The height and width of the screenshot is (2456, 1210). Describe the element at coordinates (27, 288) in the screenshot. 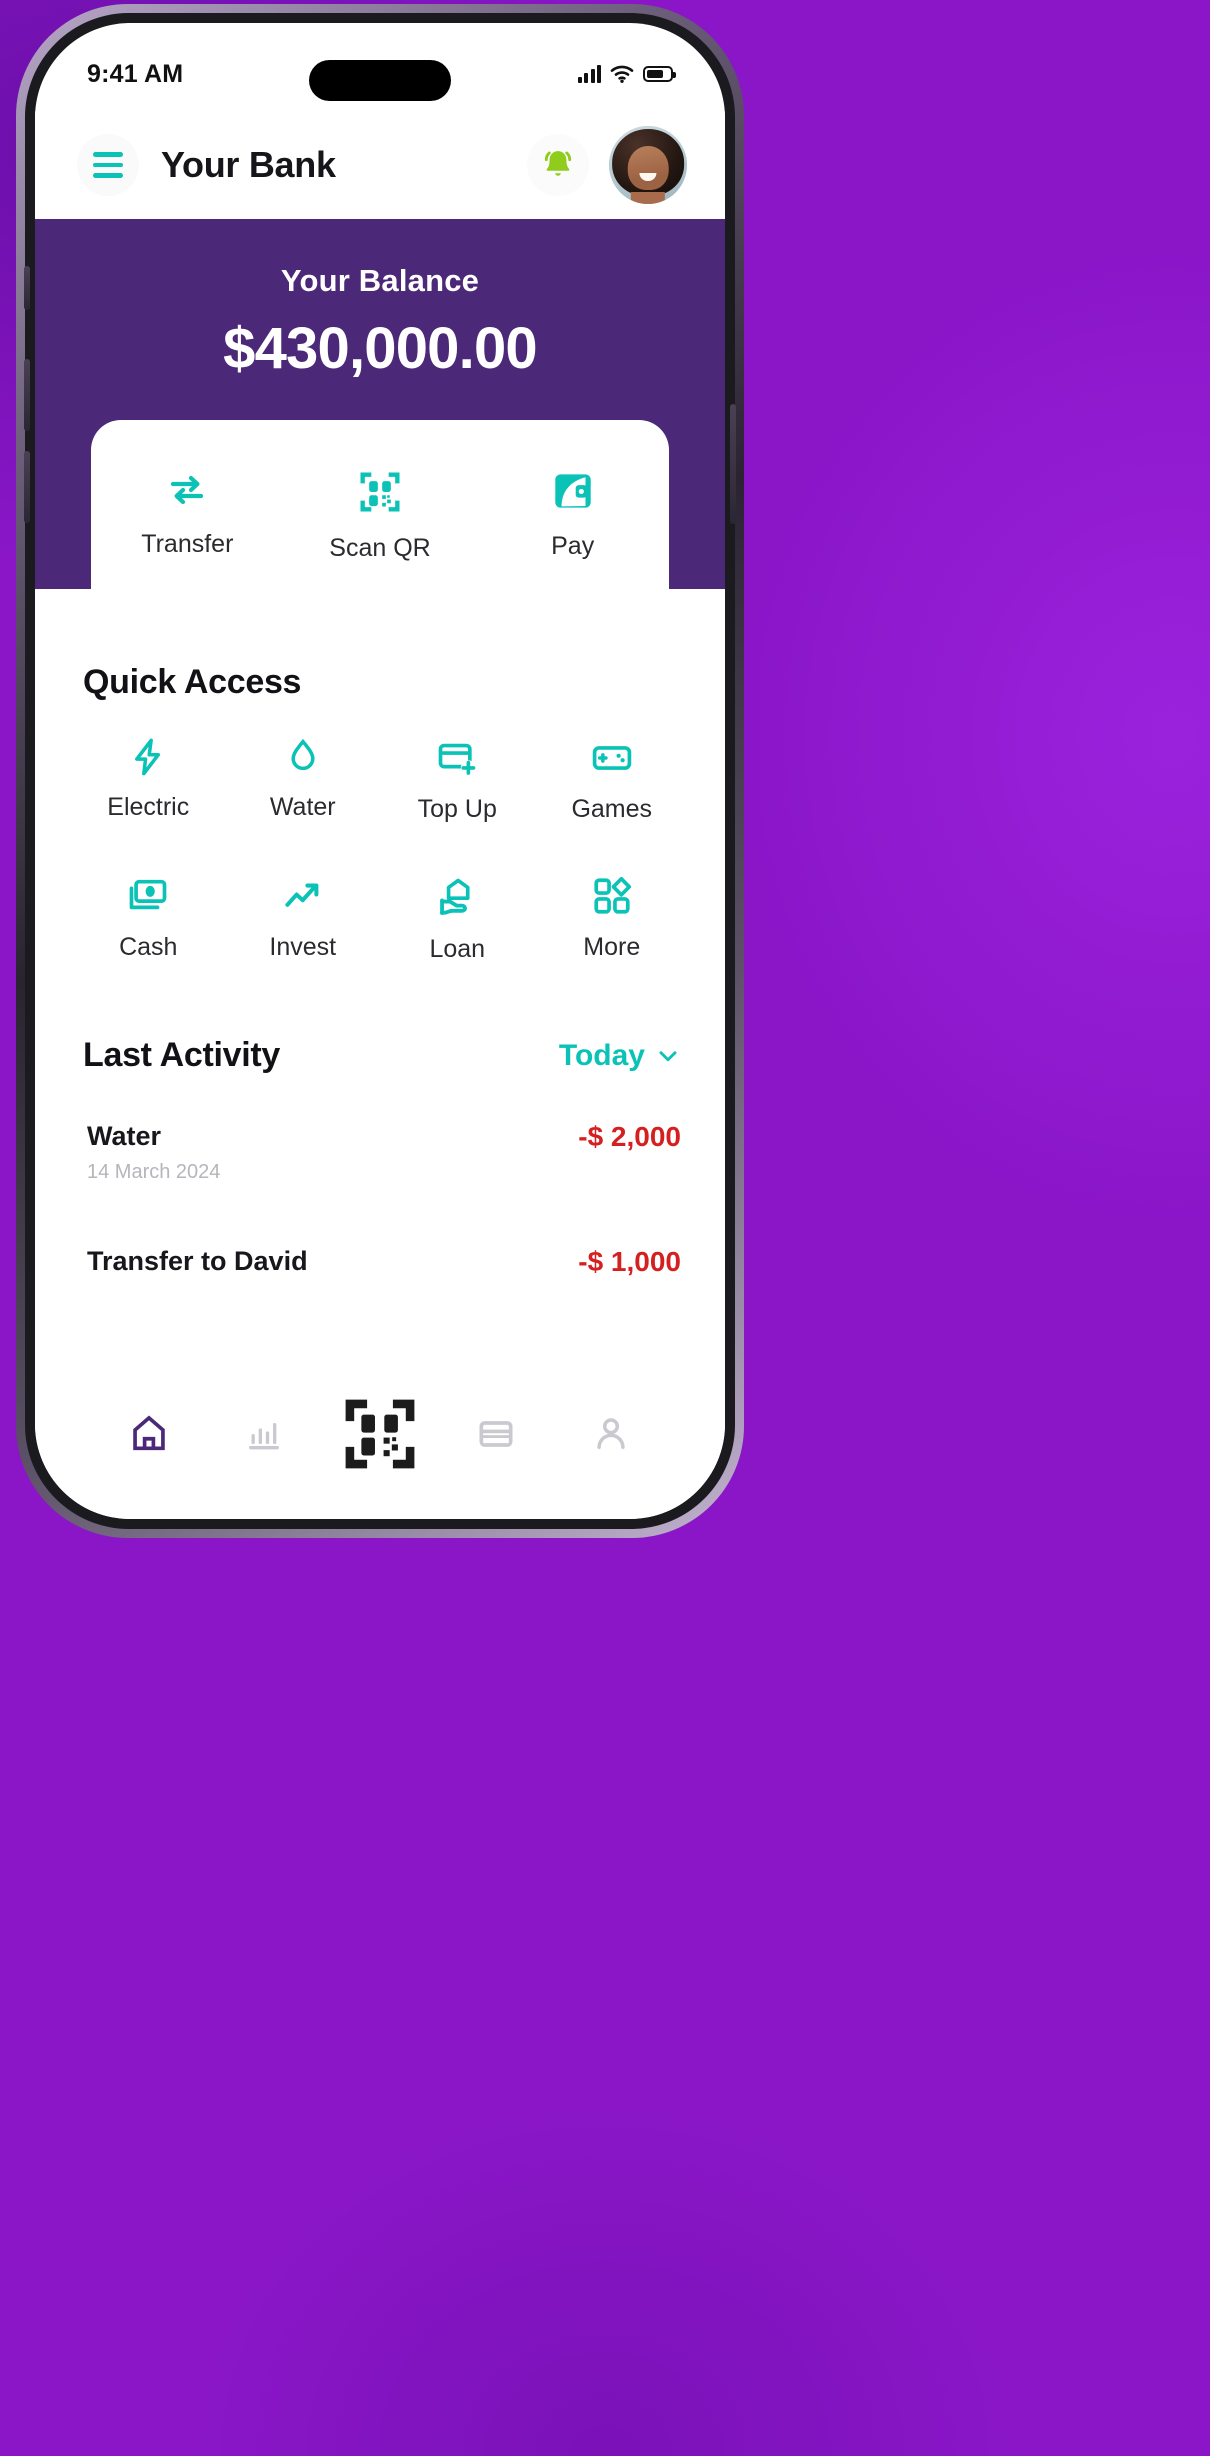

I see `silent-switch` at that location.